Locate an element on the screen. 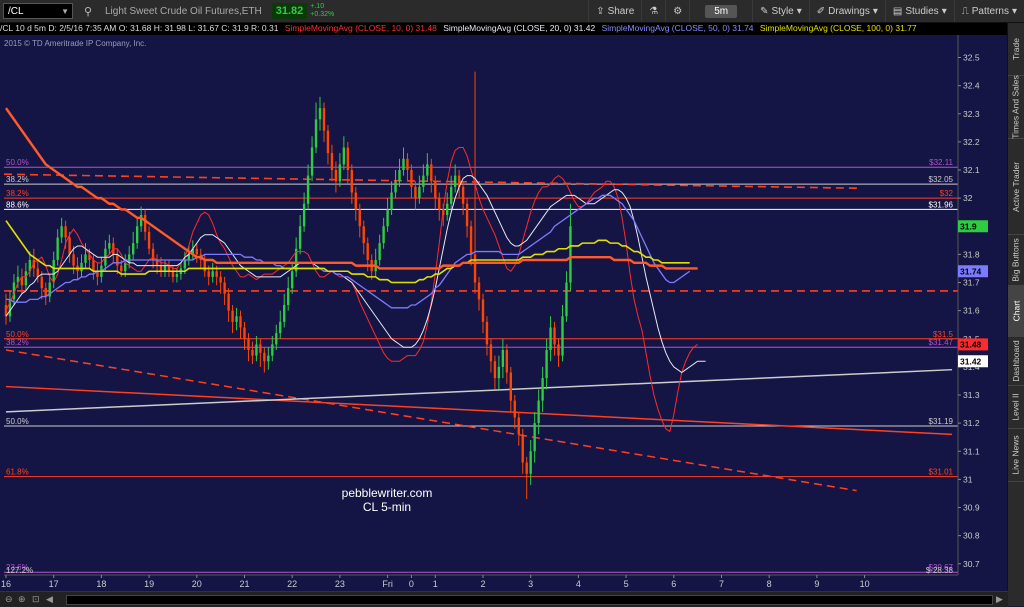 The height and width of the screenshot is (607, 1024). sma100-legend: SimpleMovingAvg (CLOSE, 100, 0) 31.77 is located at coordinates (838, 28).